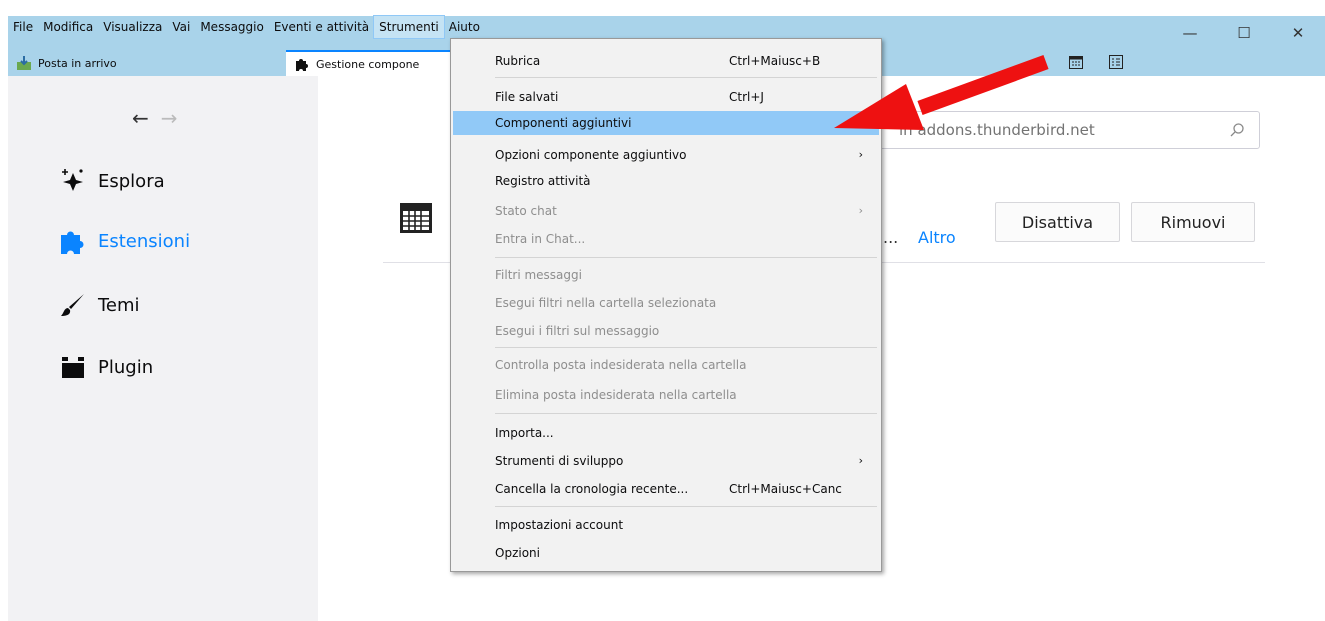 This screenshot has width=1325, height=621. What do you see at coordinates (666, 61) in the screenshot?
I see `menu-item-rubrica: Rubrica Ctrl+Maiusc+B` at bounding box center [666, 61].